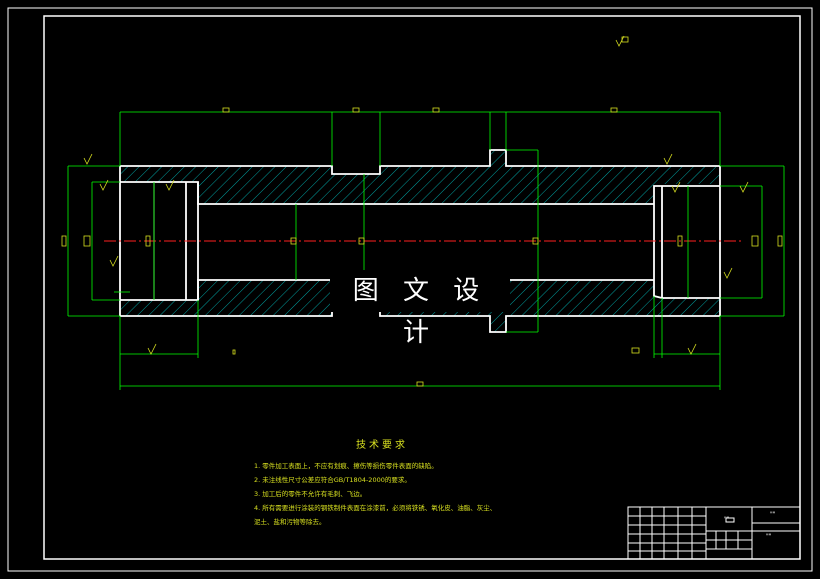 This screenshot has width=820, height=579. I want to click on technical-requirements-title: 技术要求, so click(382, 445).